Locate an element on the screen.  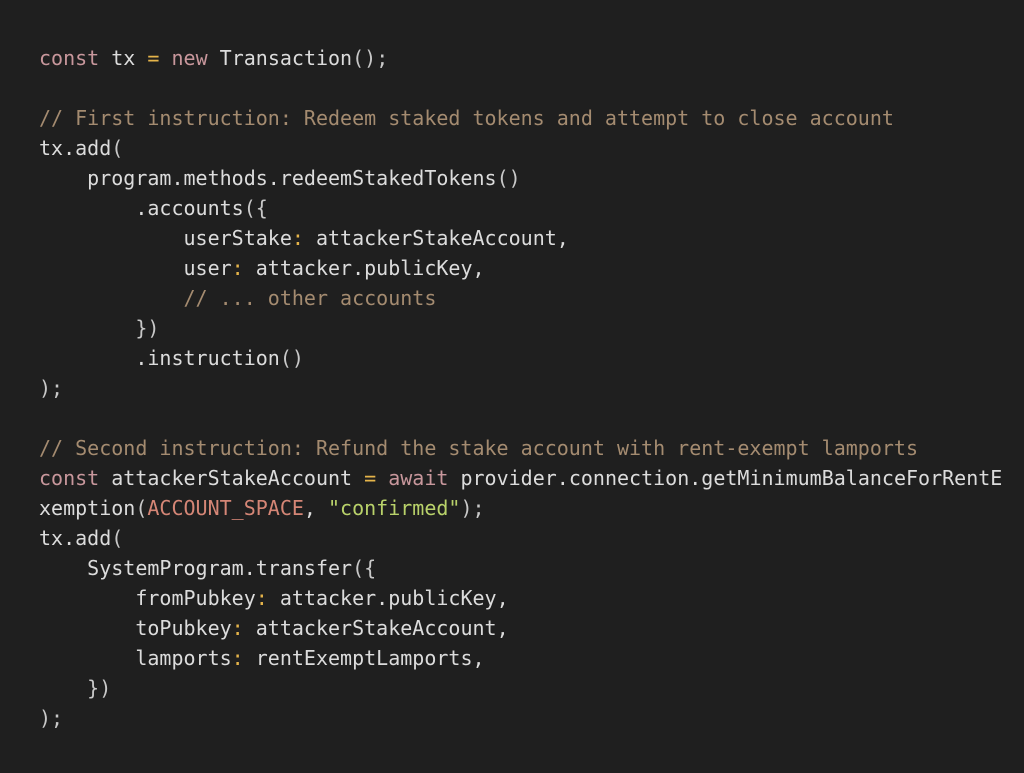
identifier-token: .accounts is located at coordinates (141, 208).